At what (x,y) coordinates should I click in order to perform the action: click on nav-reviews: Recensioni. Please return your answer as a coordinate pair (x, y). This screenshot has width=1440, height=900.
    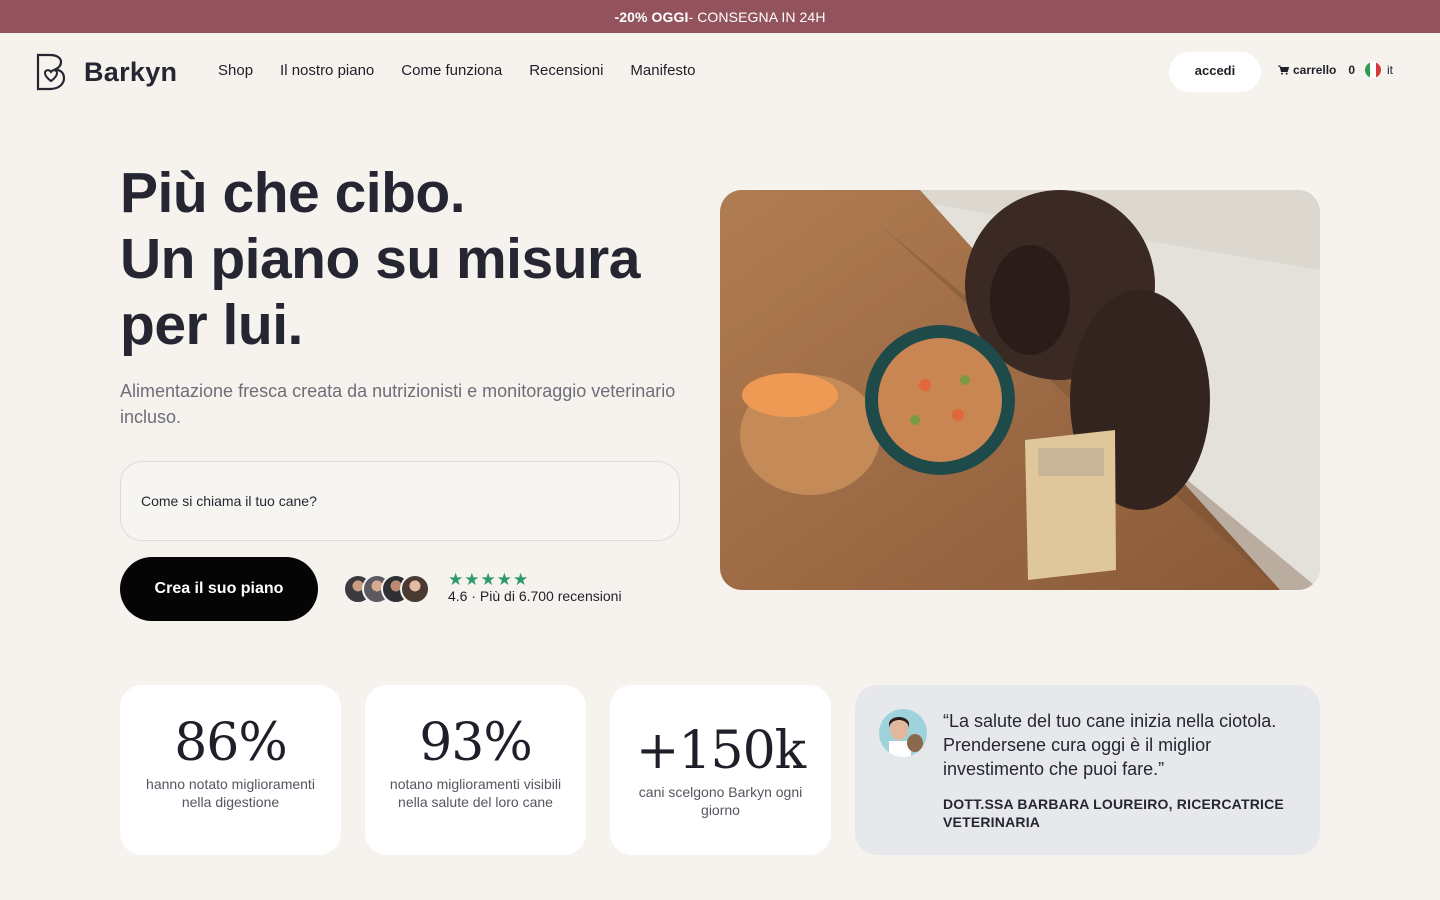
    Looking at the image, I should click on (566, 70).